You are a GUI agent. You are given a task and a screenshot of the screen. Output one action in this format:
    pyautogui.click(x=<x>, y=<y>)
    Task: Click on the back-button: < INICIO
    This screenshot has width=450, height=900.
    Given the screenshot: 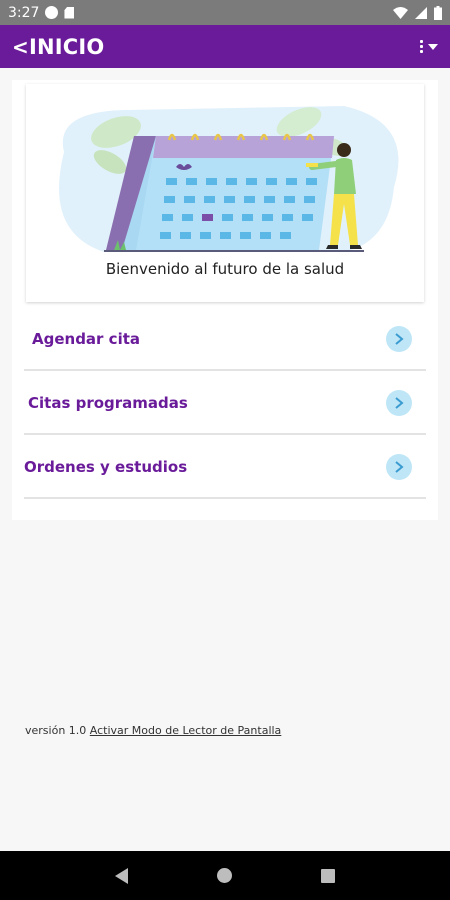 What is the action you would take?
    pyautogui.click(x=52, y=47)
    